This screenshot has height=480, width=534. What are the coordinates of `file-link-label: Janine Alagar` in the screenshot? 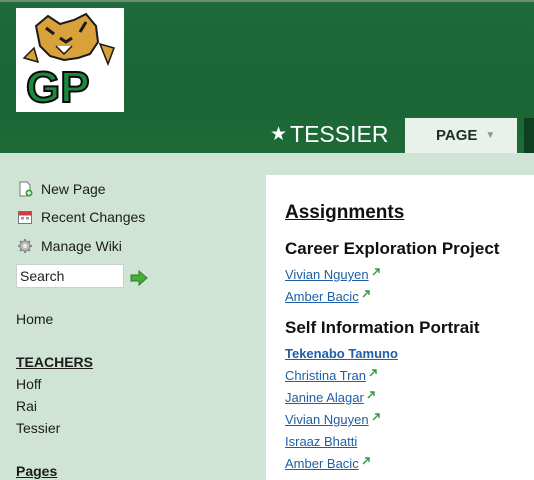 It's located at (324, 397).